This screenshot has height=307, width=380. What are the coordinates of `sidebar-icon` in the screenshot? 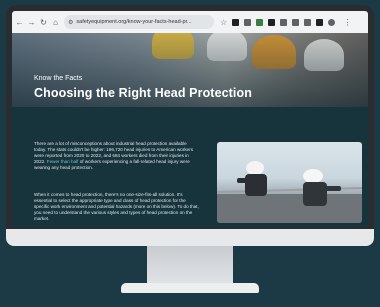 It's located at (320, 22).